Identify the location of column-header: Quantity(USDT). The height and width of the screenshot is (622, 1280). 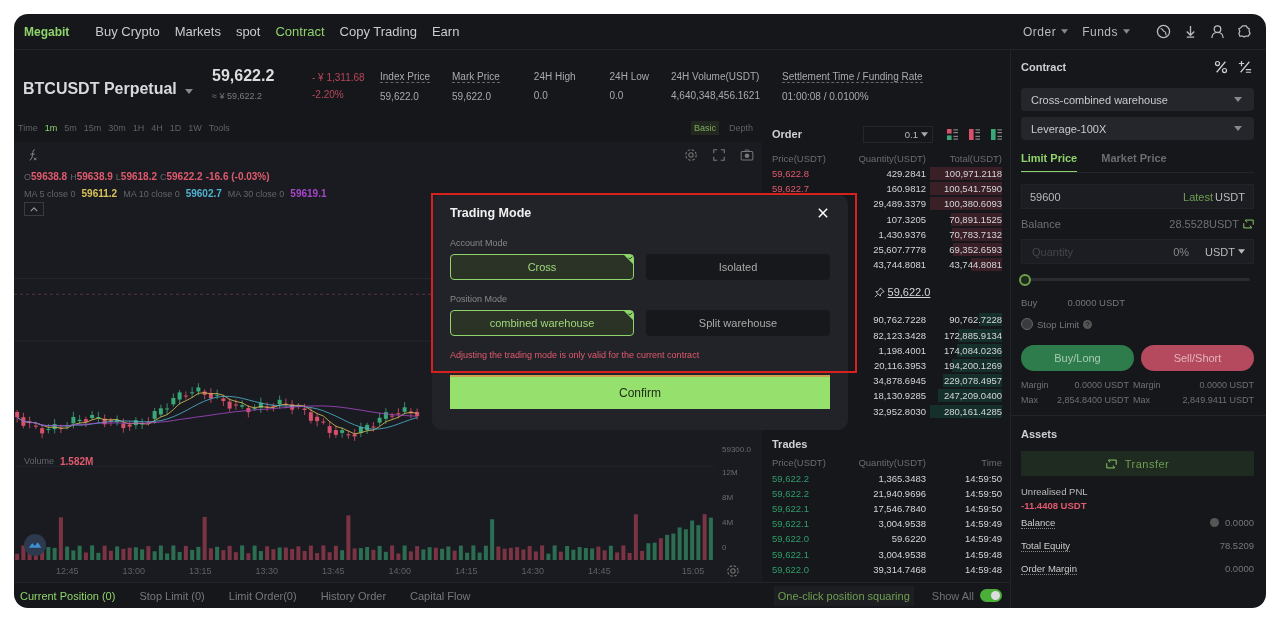
(891, 158).